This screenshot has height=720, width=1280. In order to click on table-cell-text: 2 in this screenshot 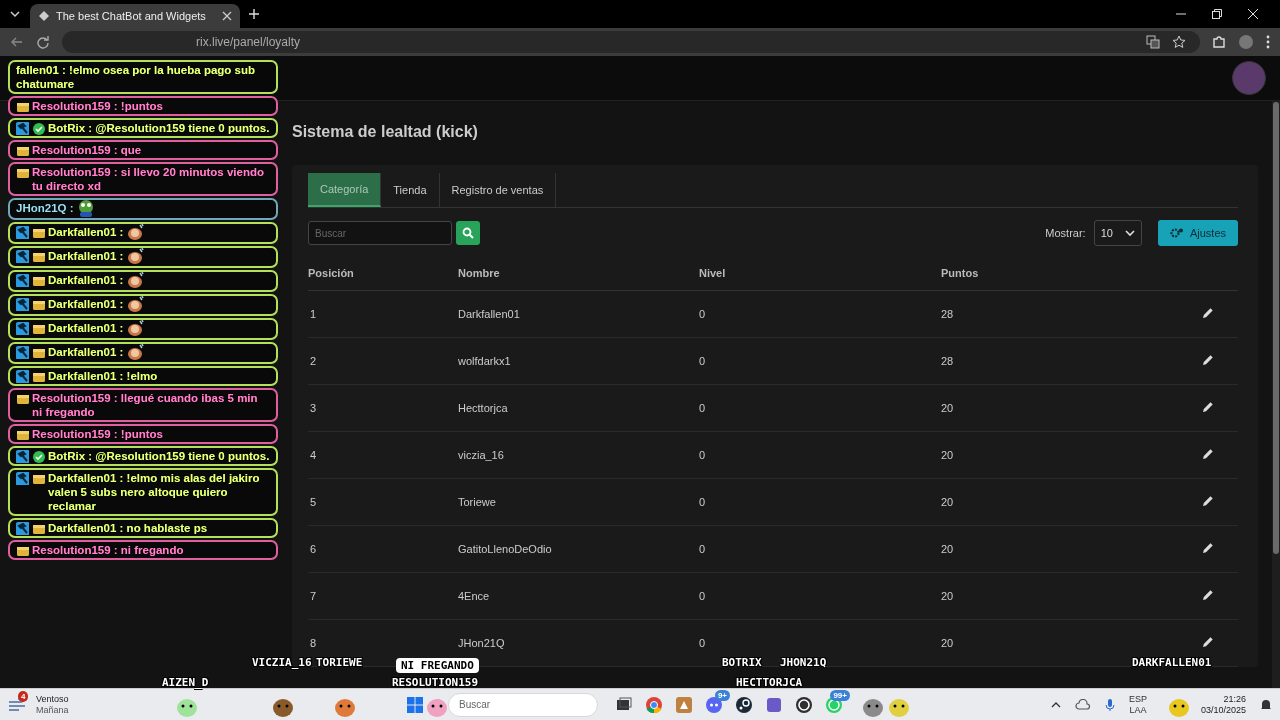, I will do `click(313, 361)`.